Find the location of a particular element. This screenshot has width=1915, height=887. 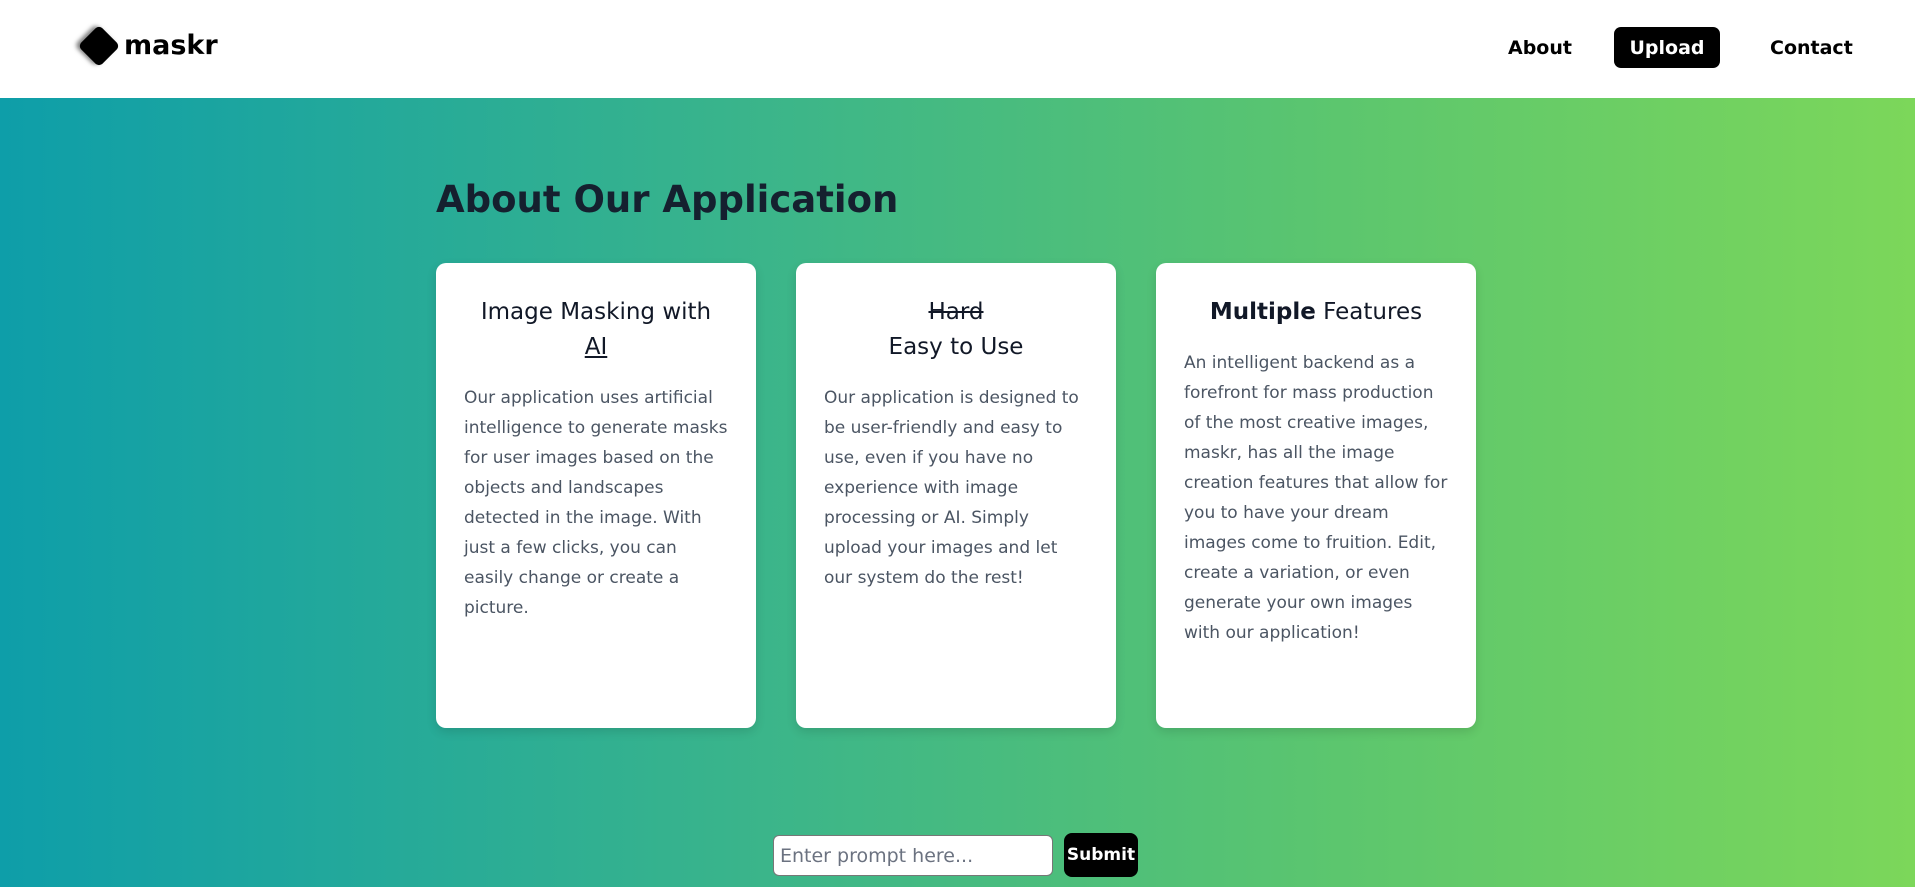

submit-button: Submit is located at coordinates (1101, 855).